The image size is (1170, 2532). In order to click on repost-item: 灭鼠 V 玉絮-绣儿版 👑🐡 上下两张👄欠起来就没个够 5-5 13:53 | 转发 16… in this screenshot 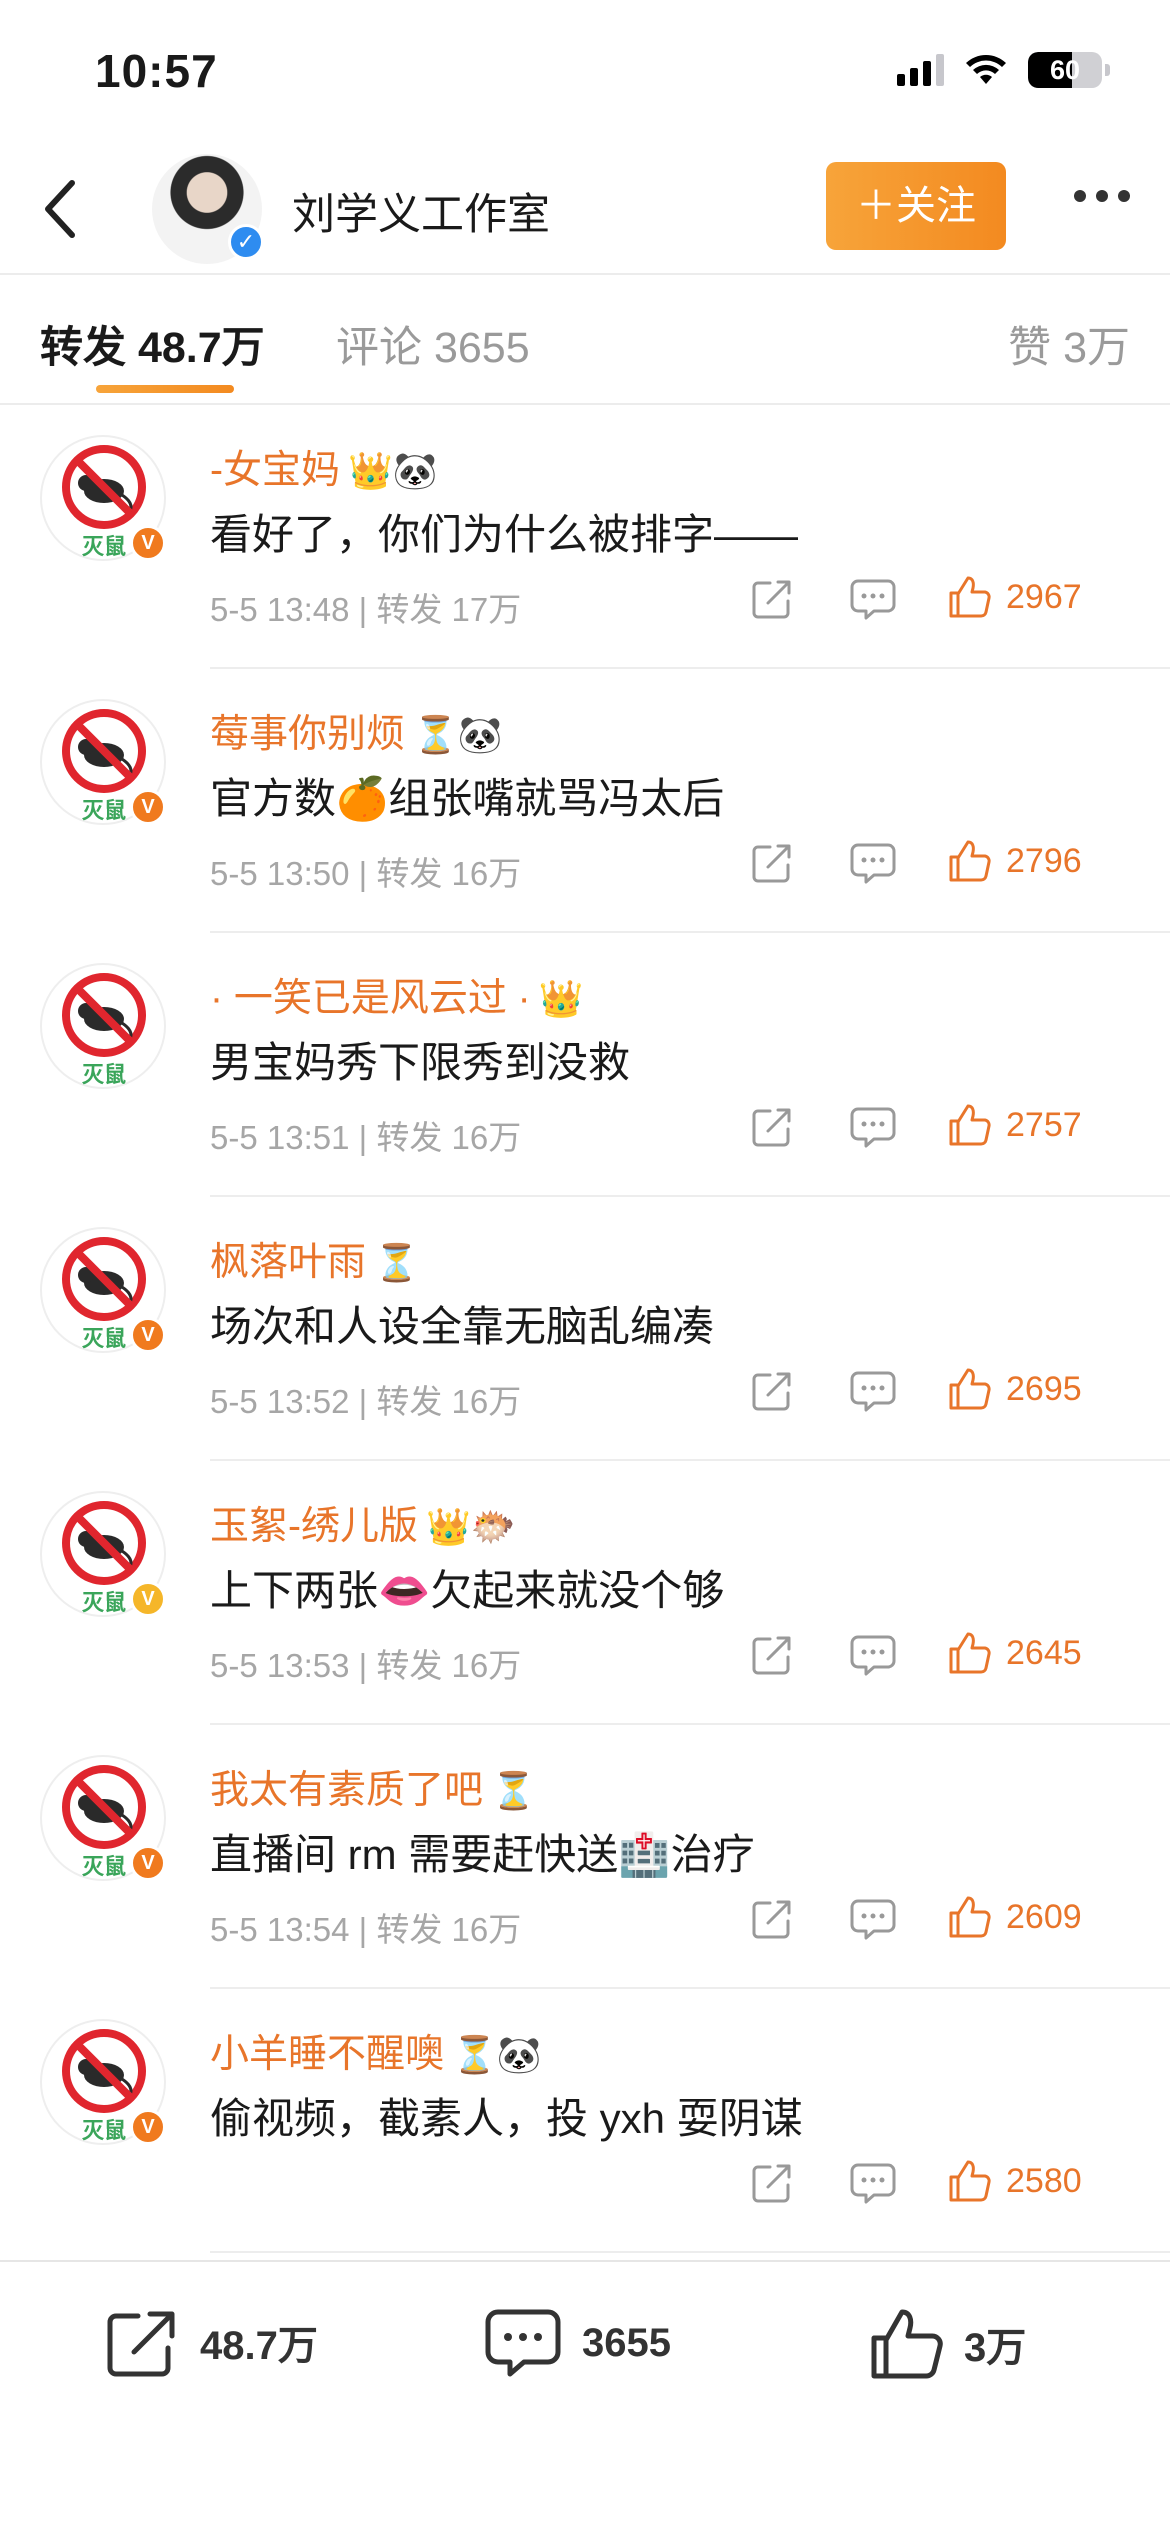, I will do `click(585, 1593)`.